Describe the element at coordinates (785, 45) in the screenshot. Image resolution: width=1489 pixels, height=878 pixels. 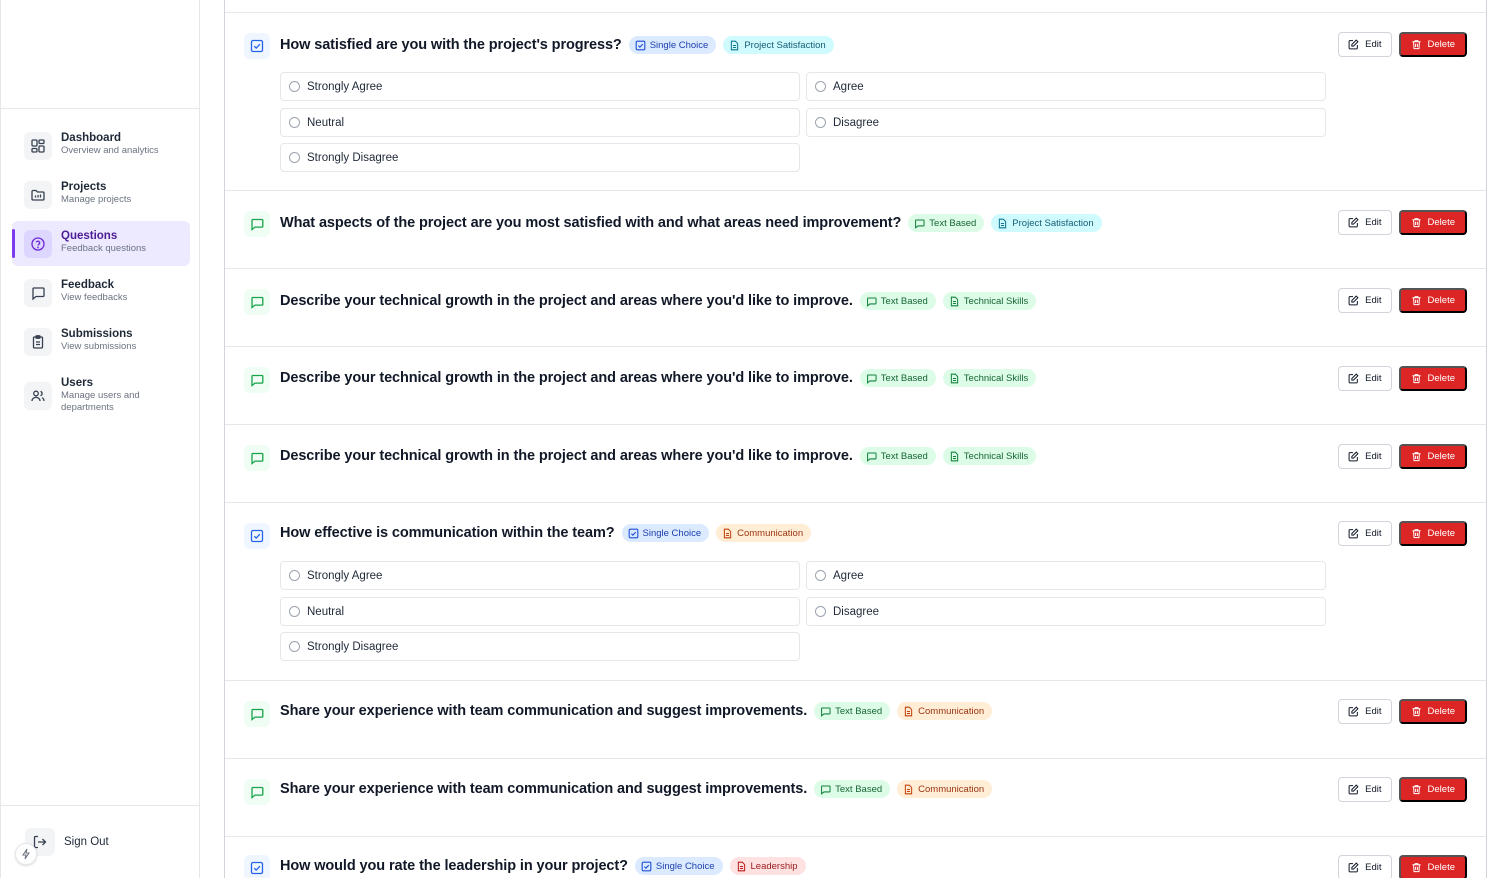
I see `category-badge-label: Project Satisfaction` at that location.